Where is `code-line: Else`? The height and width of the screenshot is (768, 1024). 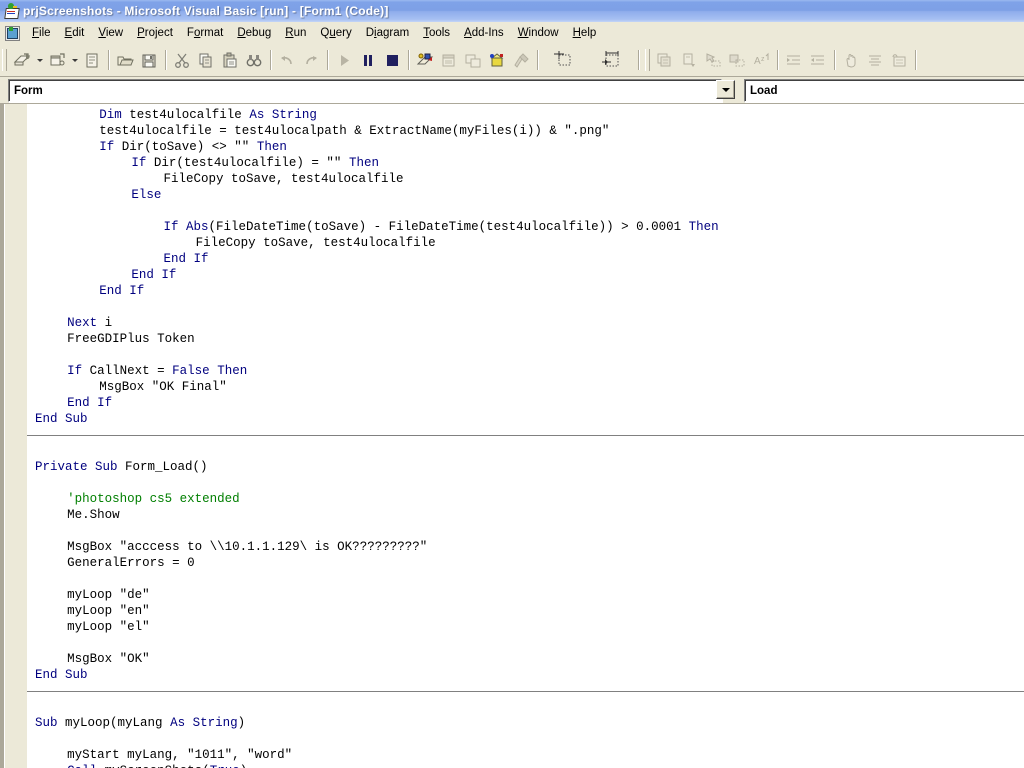
code-line: Else is located at coordinates (146, 195).